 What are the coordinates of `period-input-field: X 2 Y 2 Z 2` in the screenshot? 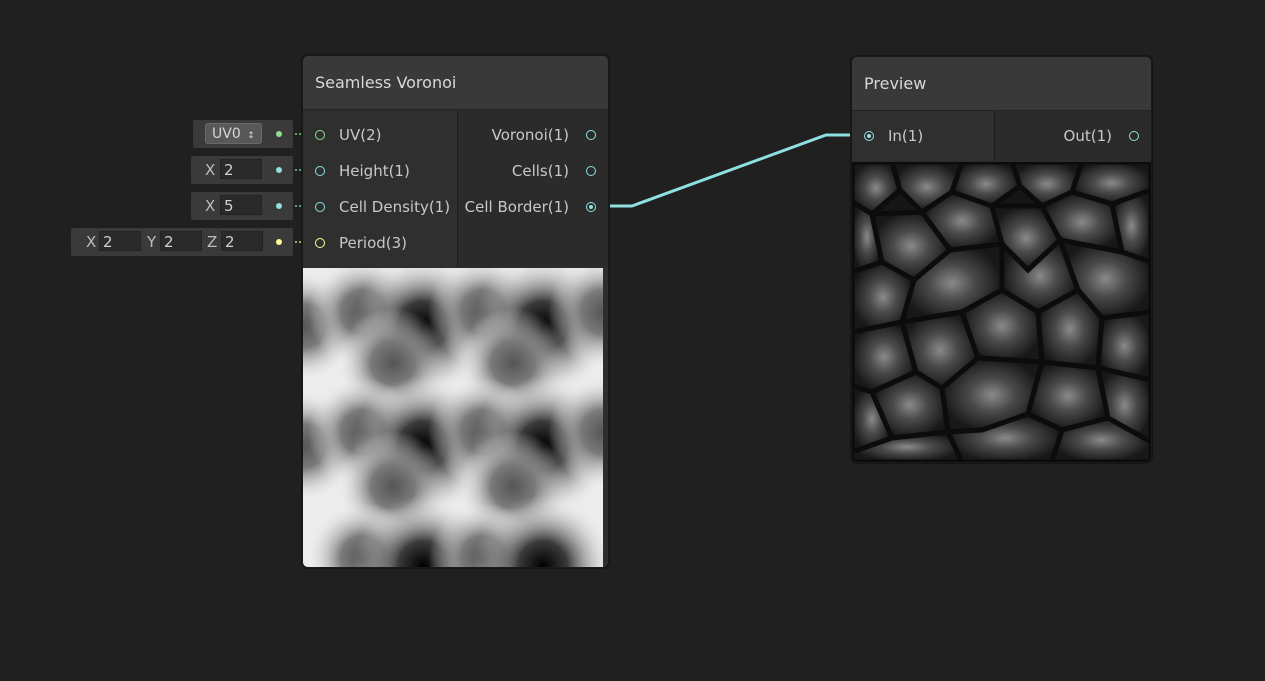 It's located at (182, 242).